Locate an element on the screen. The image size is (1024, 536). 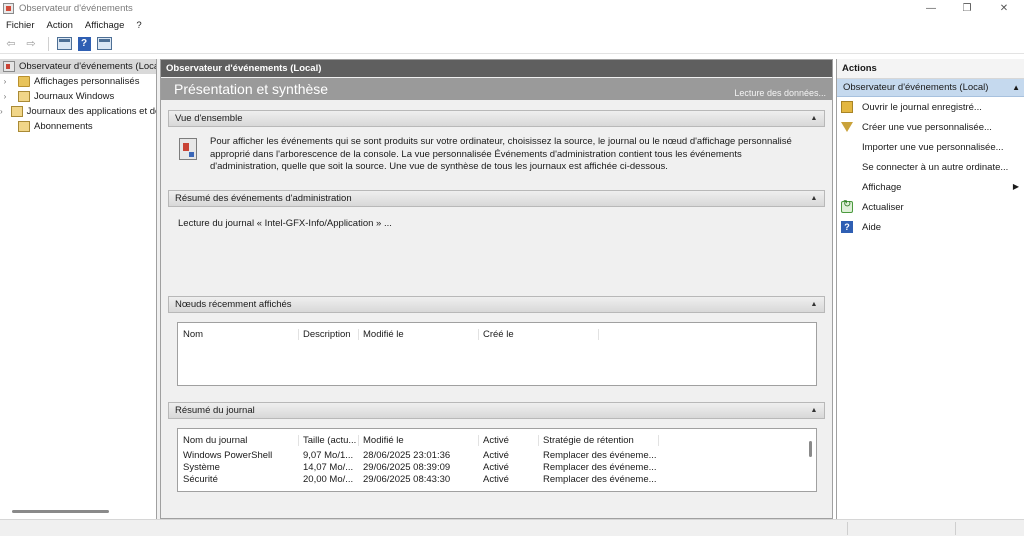
log-summary-section-header: Résumé du journal ▲ is located at coordinates (496, 410).